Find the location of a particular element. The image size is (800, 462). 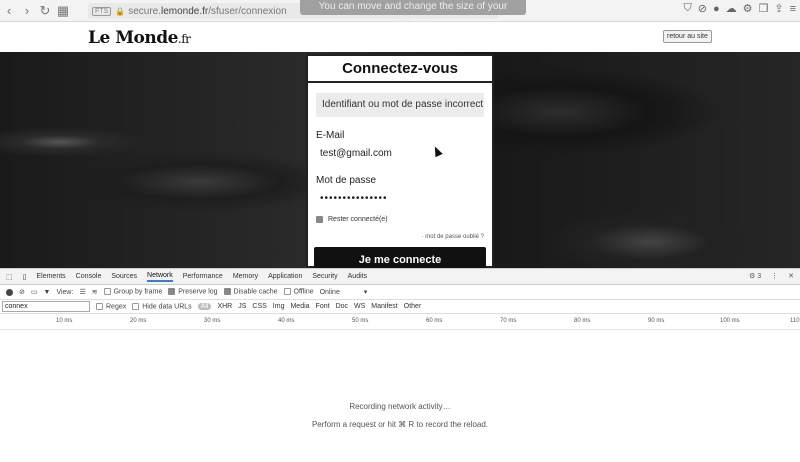

tab-memory: Memory is located at coordinates (245, 276).